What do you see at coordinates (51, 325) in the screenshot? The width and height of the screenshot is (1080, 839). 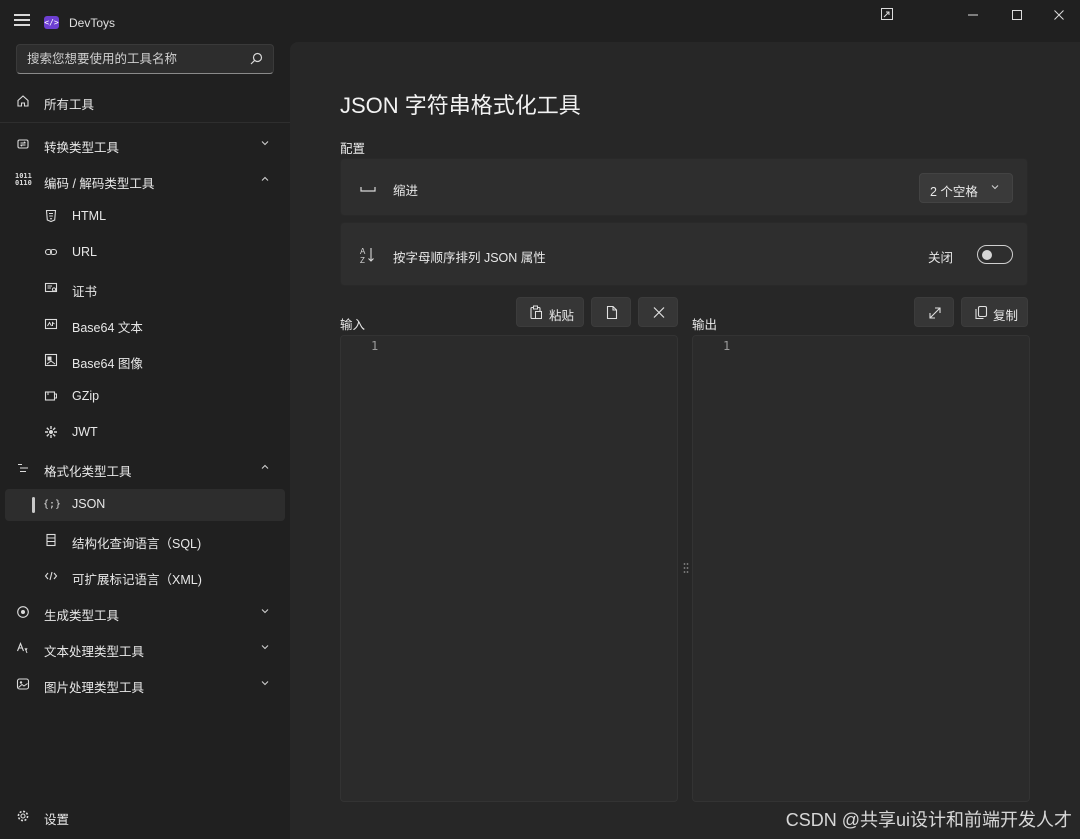 I see `base64-text-icon` at bounding box center [51, 325].